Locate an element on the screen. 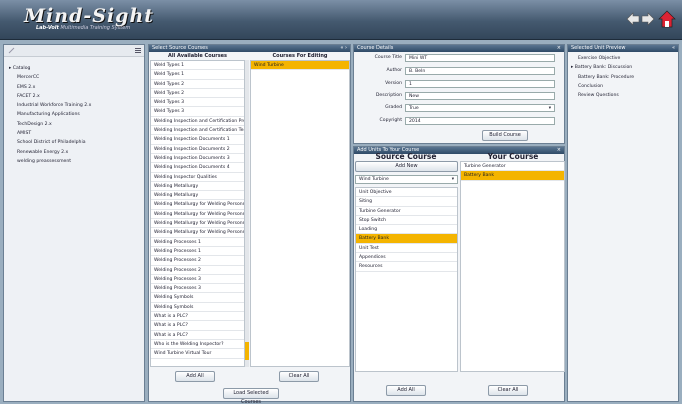  course-title-input: Mini WT is located at coordinates (480, 58).